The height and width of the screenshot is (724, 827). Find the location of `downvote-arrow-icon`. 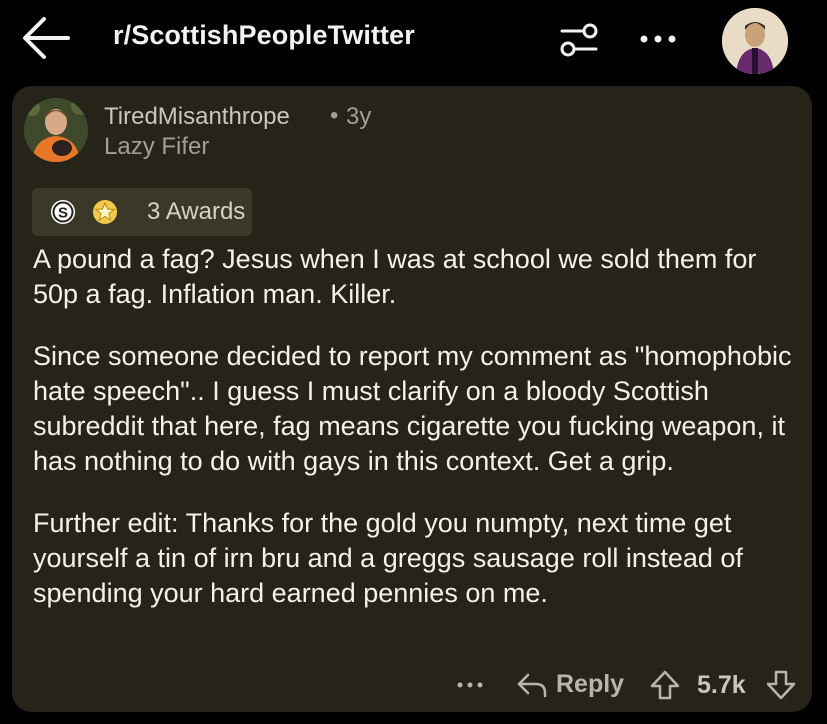

downvote-arrow-icon is located at coordinates (781, 685).